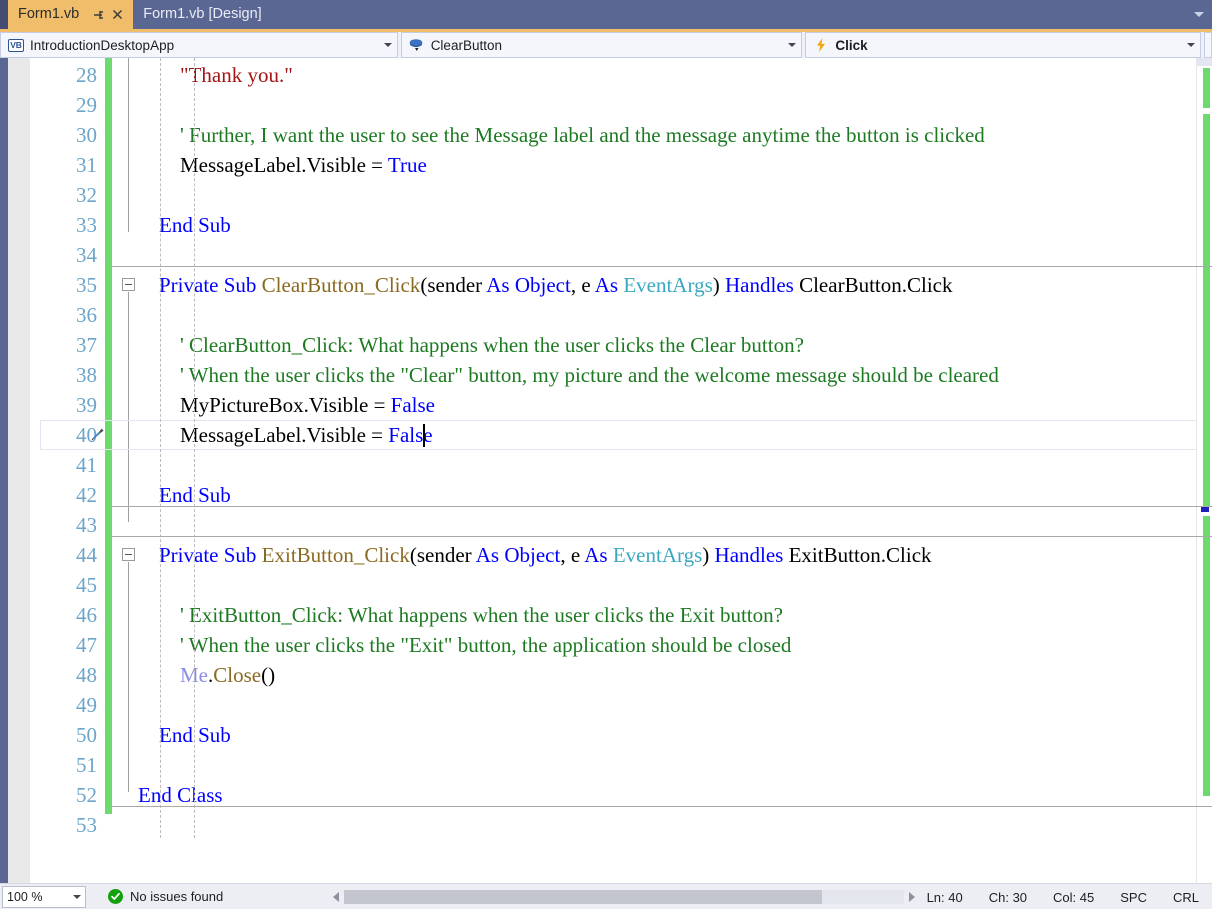 This screenshot has width=1212, height=909. Describe the element at coordinates (86, 675) in the screenshot. I see `line-number: 48` at that location.